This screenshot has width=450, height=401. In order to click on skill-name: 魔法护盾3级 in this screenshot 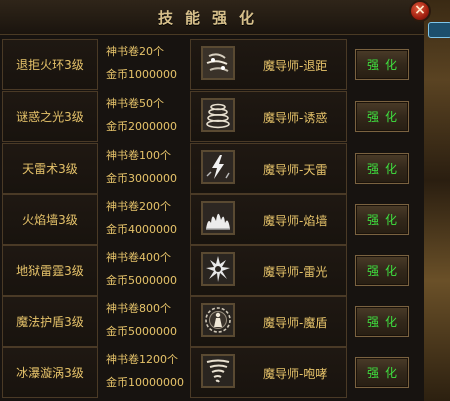, I will do `click(50, 321)`.